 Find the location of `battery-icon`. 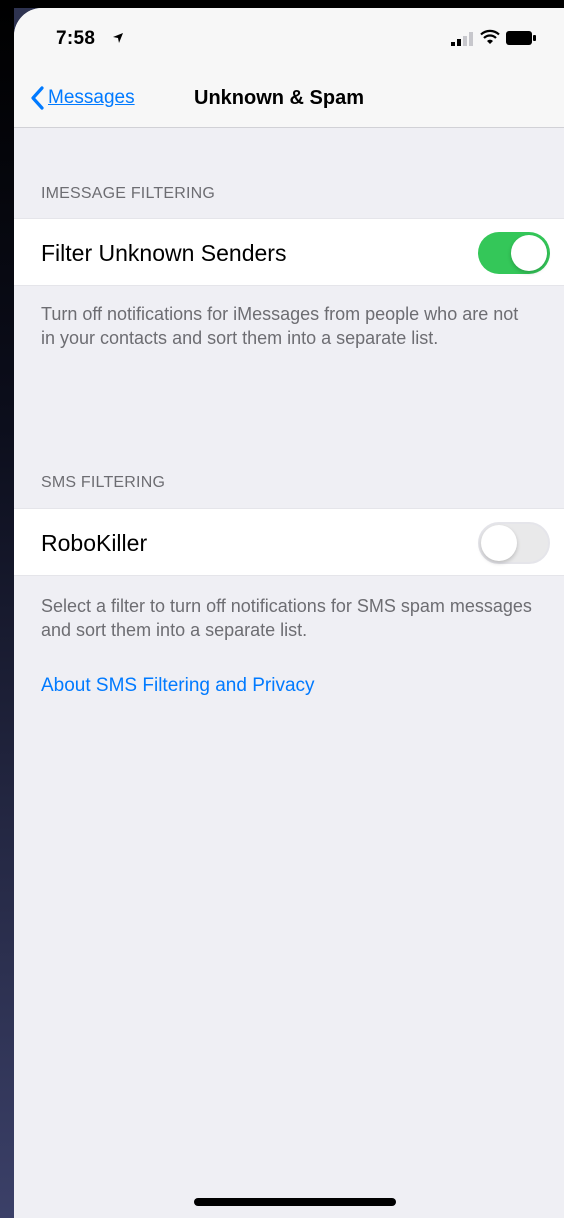

battery-icon is located at coordinates (521, 38).